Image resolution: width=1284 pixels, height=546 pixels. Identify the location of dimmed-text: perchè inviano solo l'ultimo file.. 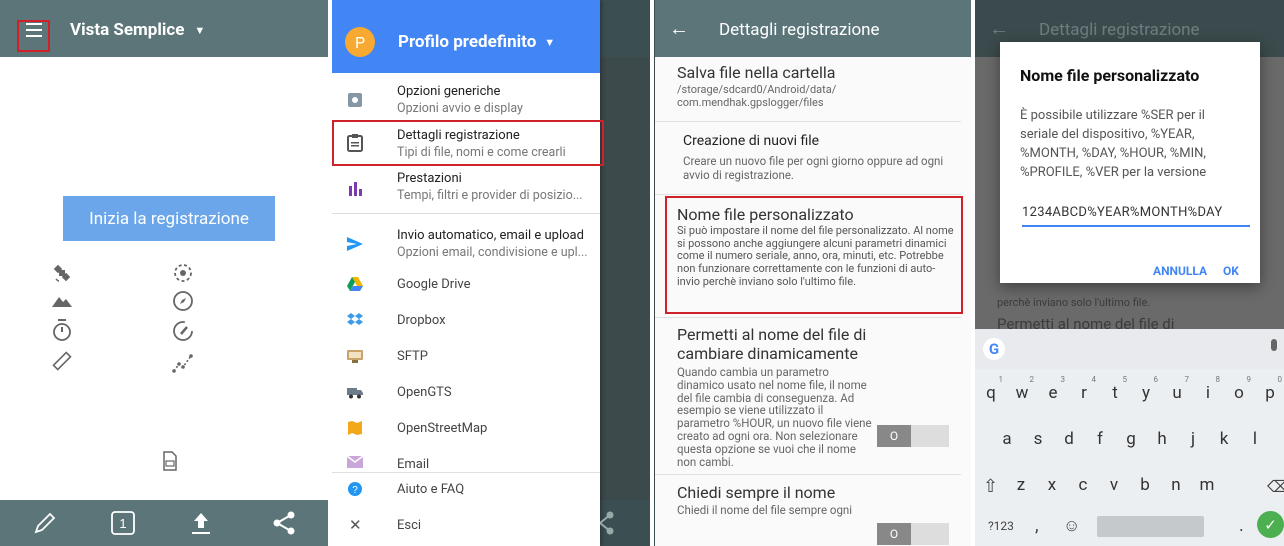
(1074, 302).